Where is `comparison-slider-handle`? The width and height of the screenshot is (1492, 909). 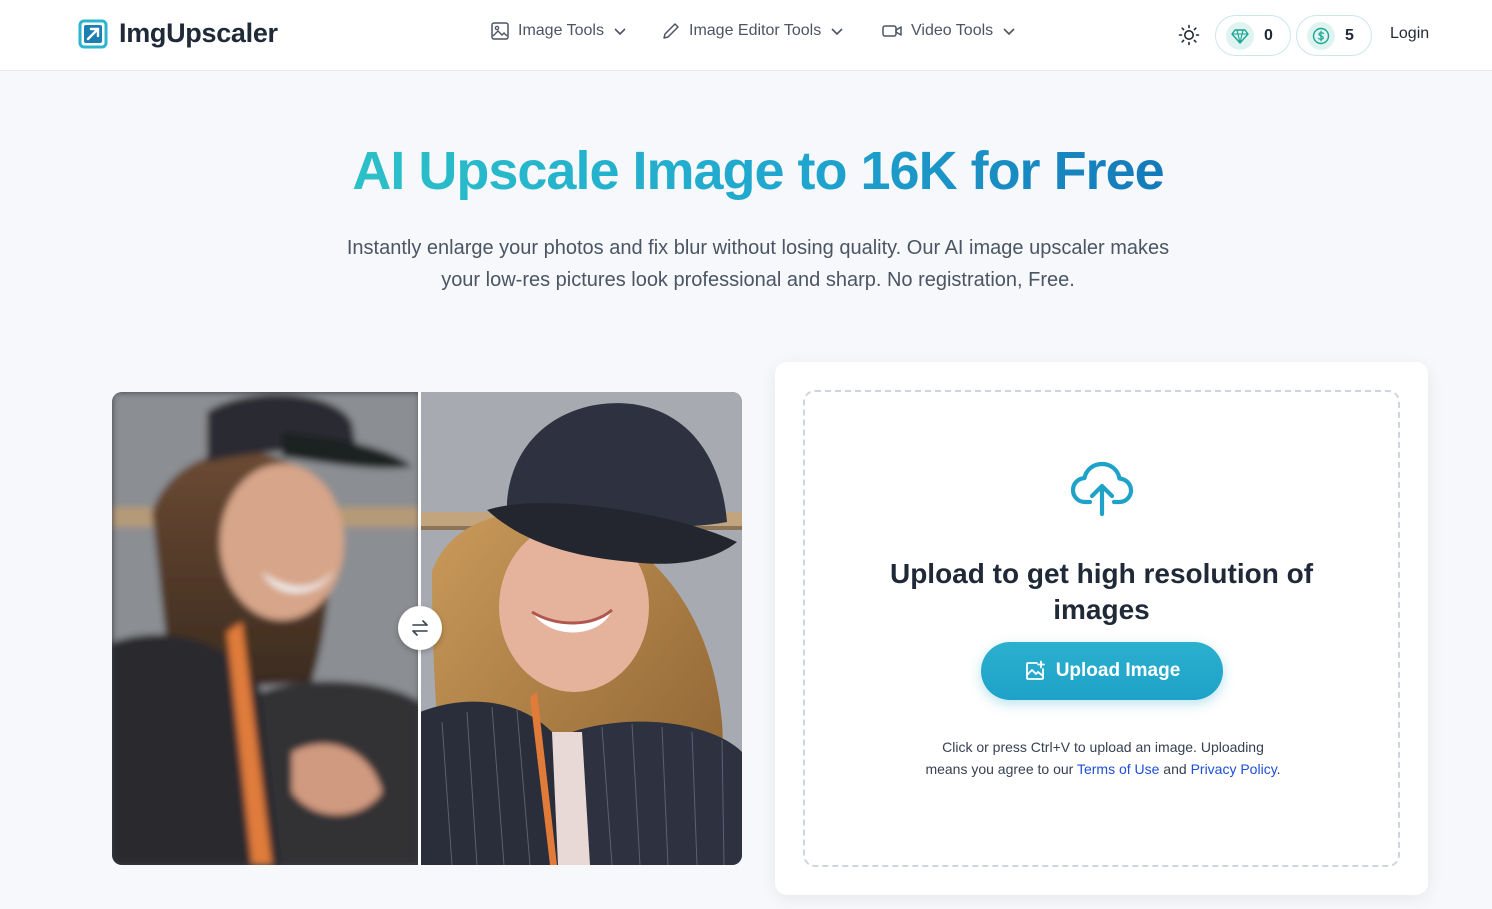 comparison-slider-handle is located at coordinates (420, 628).